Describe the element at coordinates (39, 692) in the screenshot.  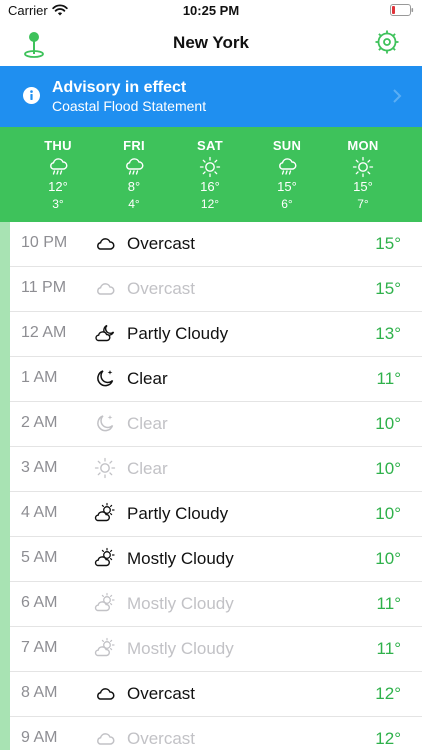
I see `hour-label: 8 AM` at that location.